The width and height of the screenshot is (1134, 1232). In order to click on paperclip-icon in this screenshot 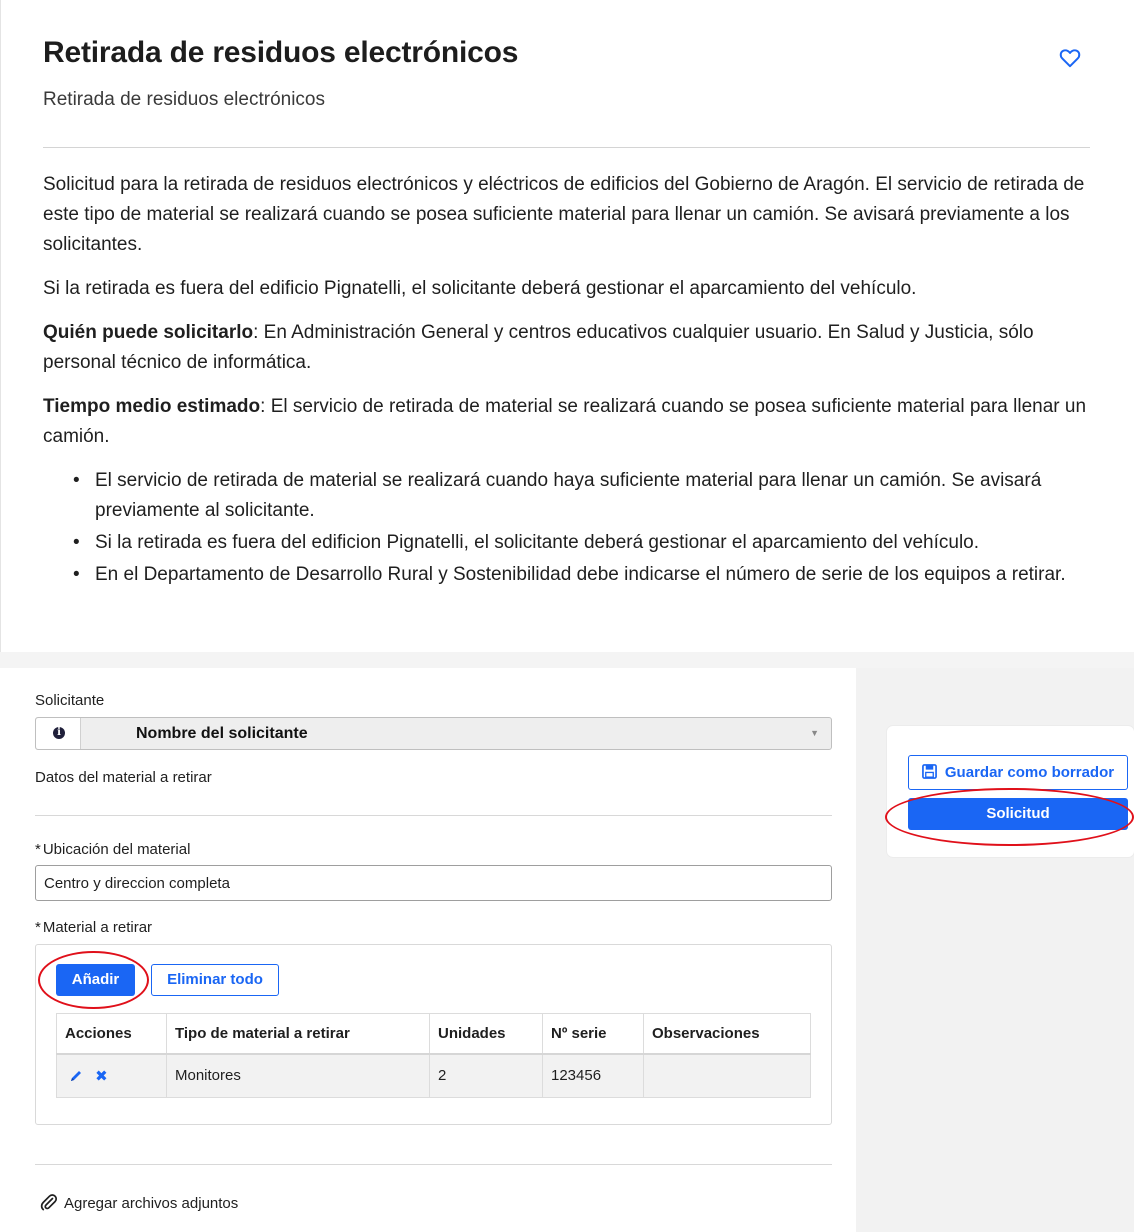, I will do `click(49, 1202)`.